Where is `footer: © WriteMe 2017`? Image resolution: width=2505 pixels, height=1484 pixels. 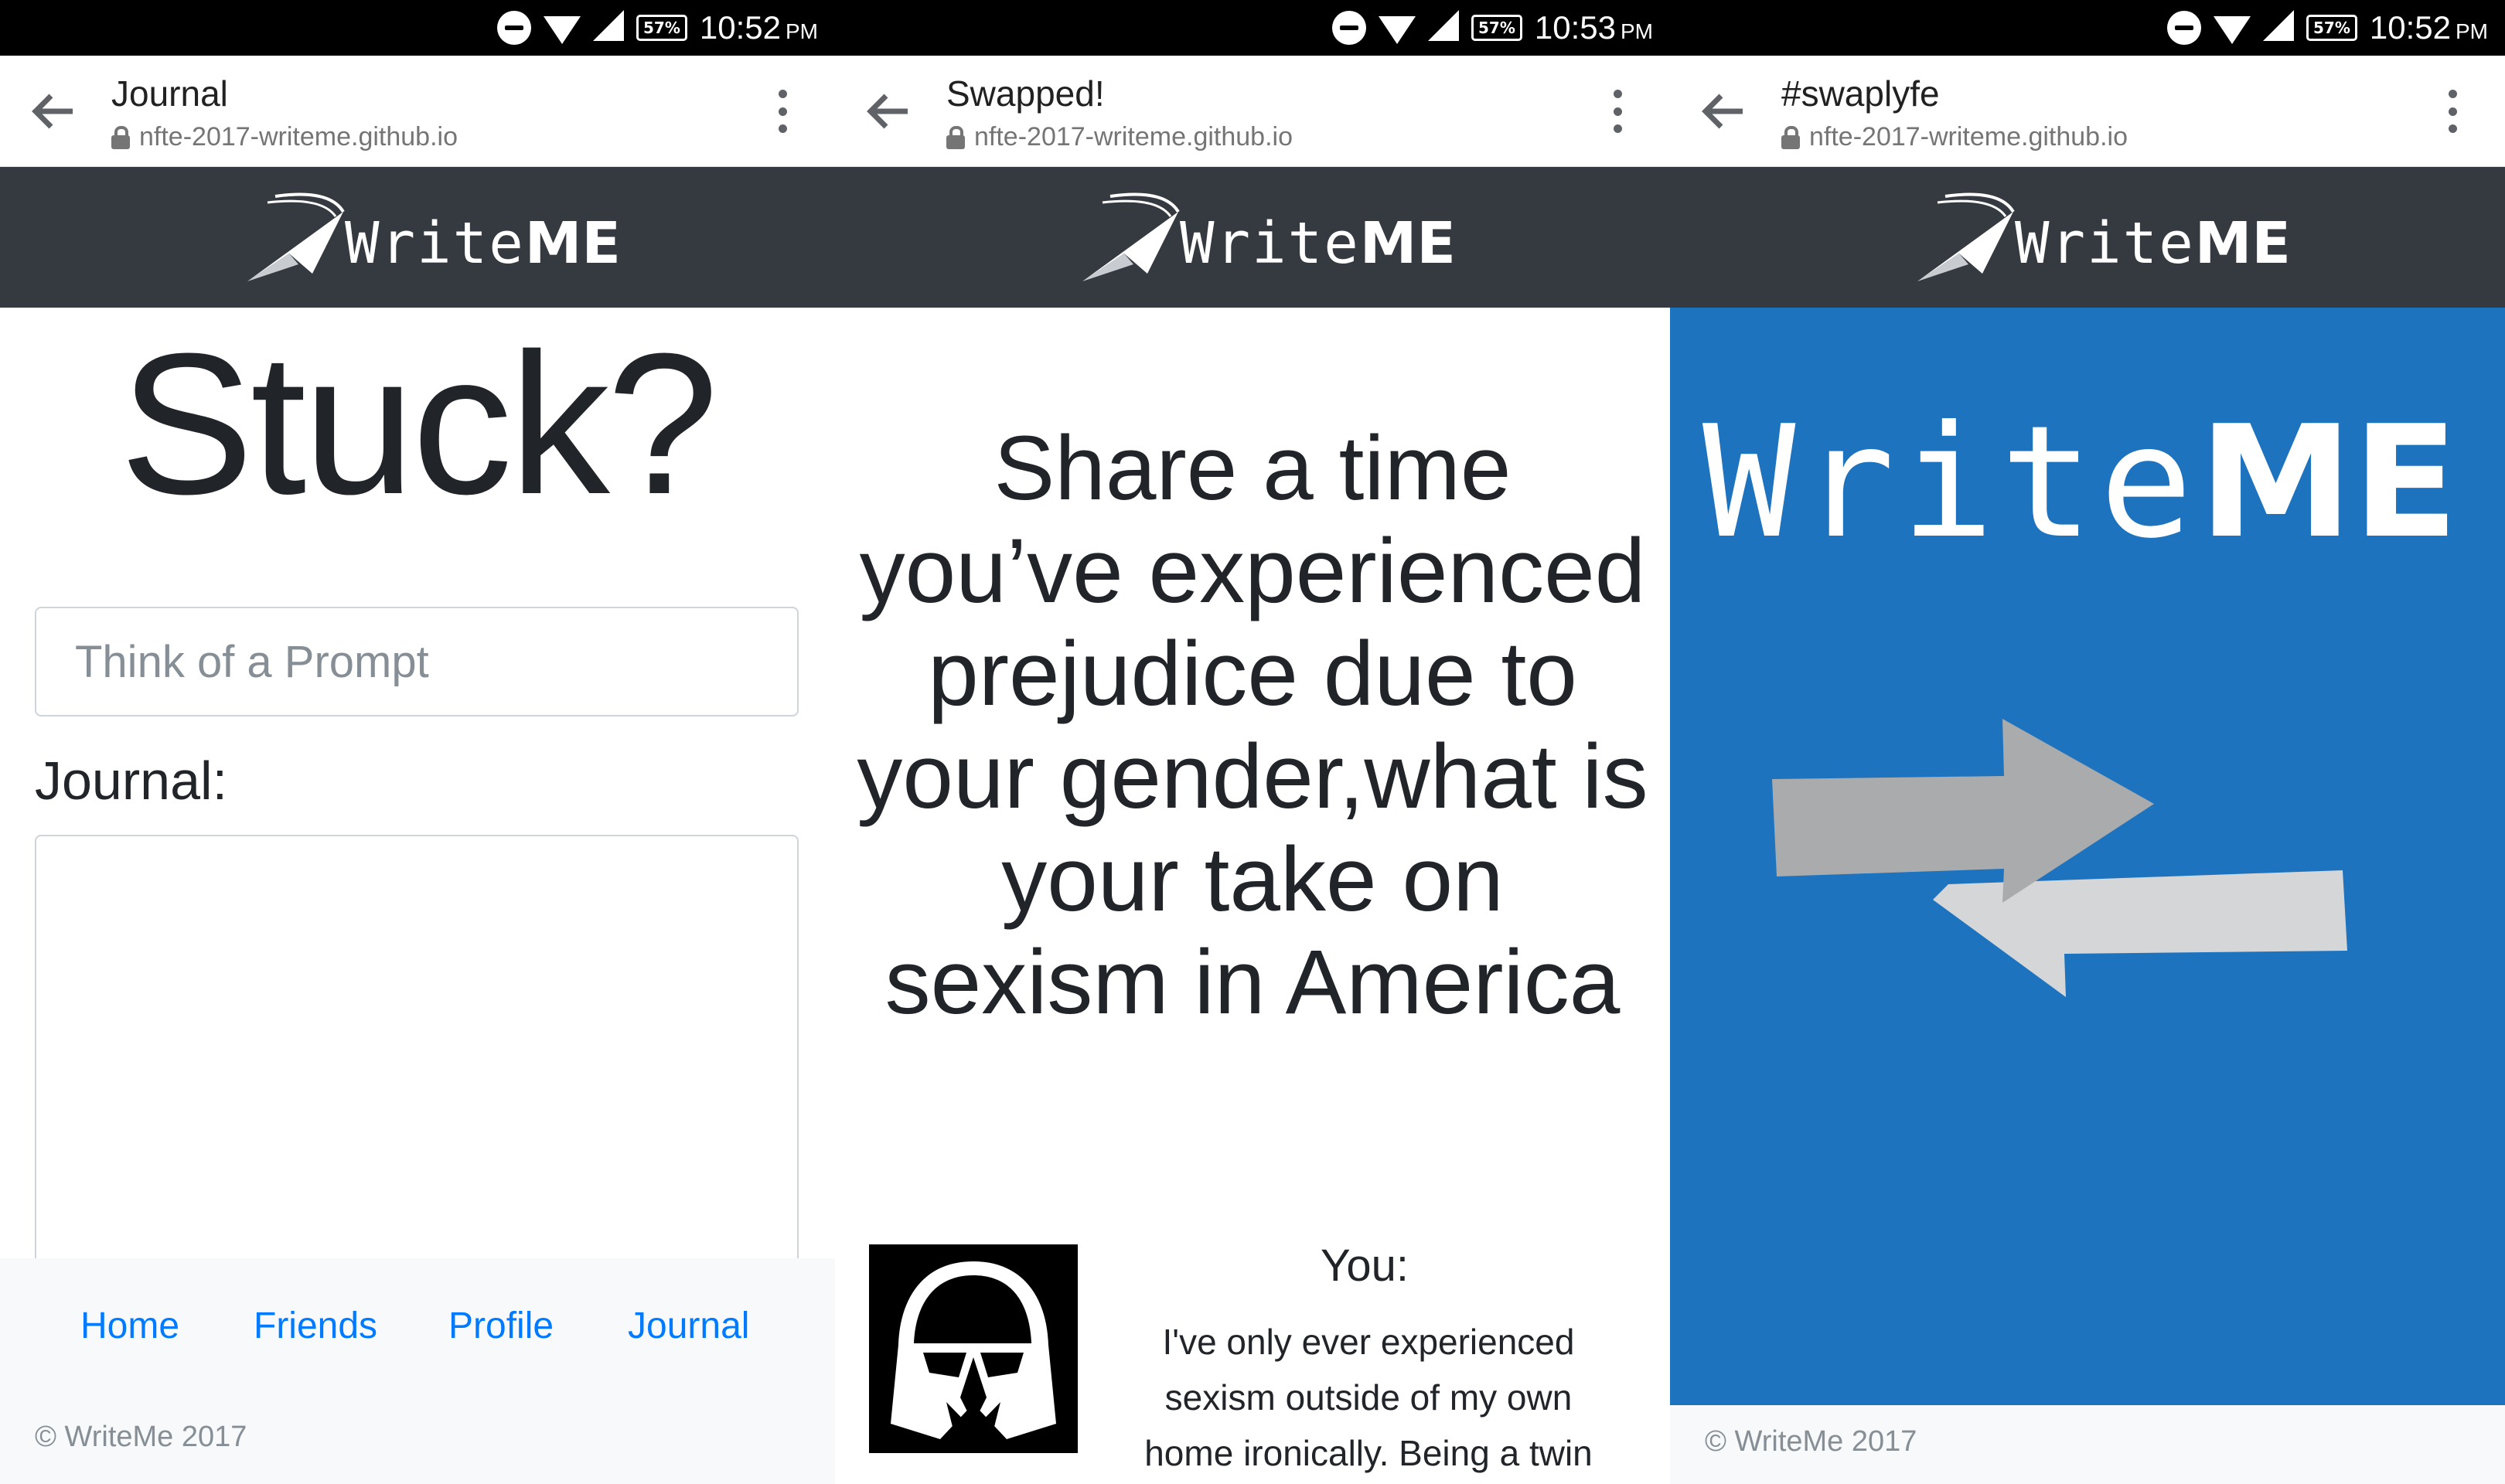 footer: © WriteMe 2017 is located at coordinates (2087, 1444).